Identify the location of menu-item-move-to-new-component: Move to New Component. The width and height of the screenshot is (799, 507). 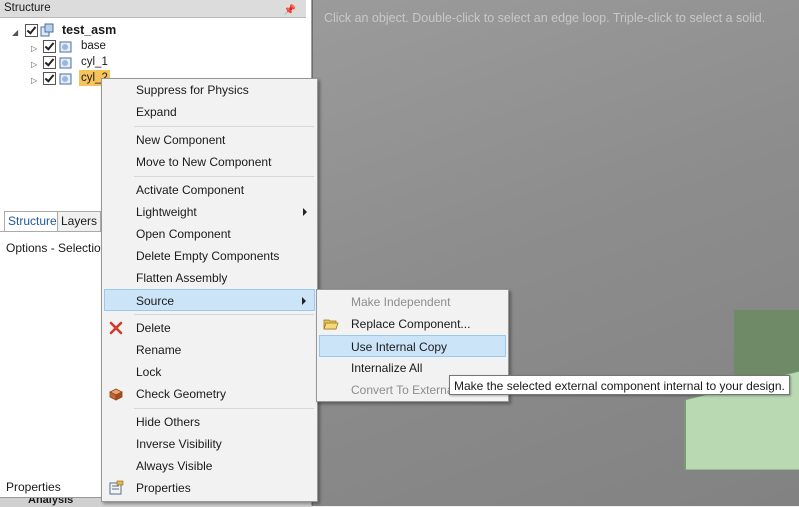
(209, 162).